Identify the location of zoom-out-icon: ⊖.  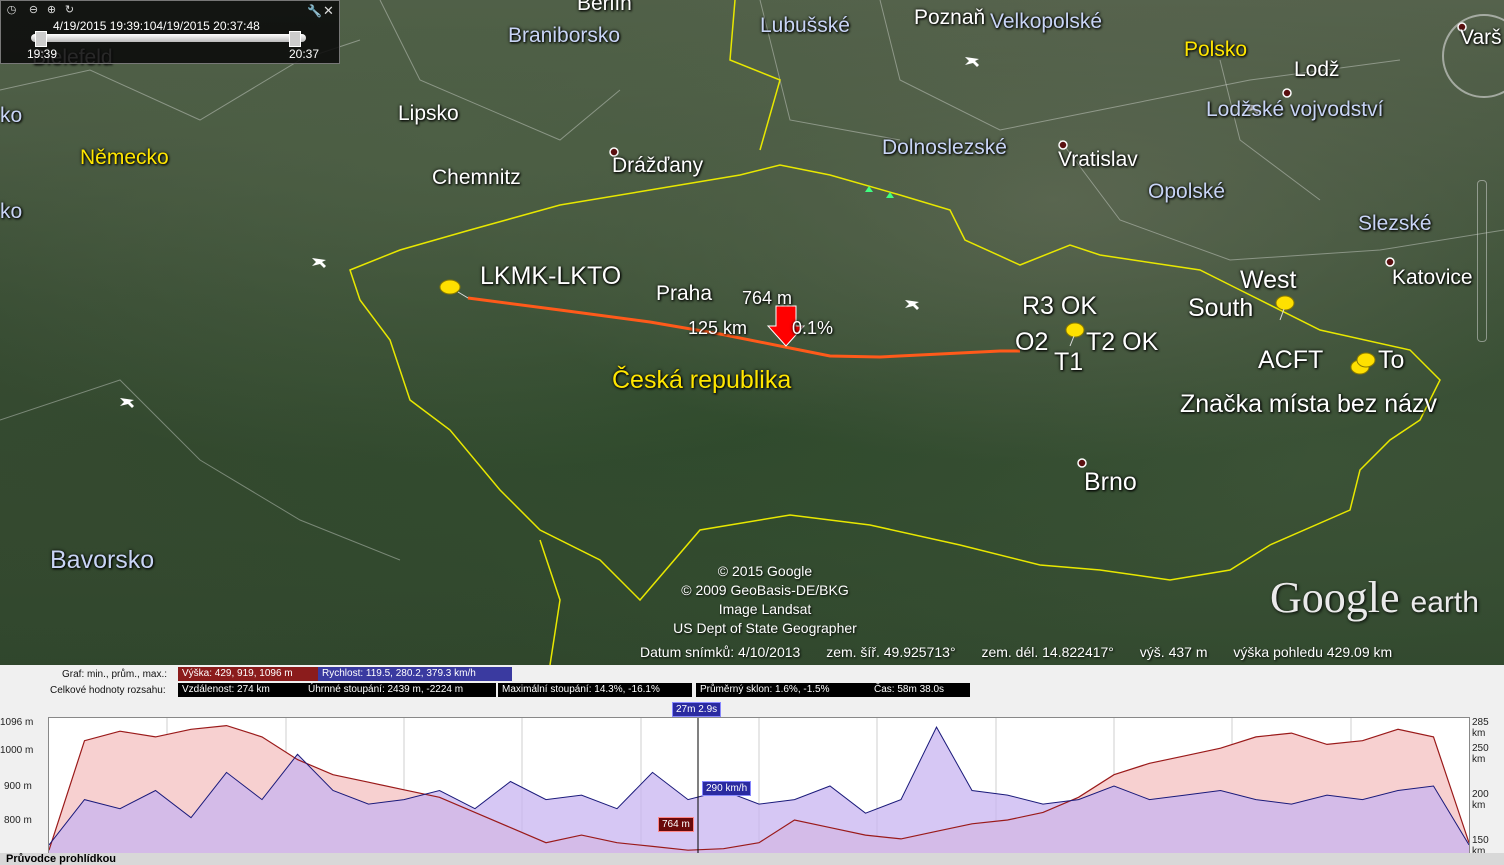
(33, 10).